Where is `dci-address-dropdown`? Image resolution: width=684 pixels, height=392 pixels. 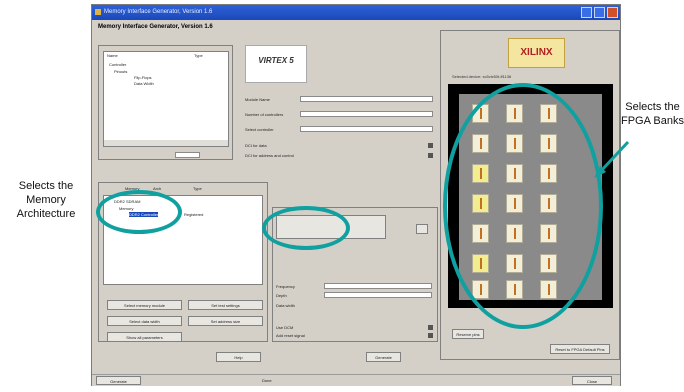 dci-address-dropdown is located at coordinates (430, 155).